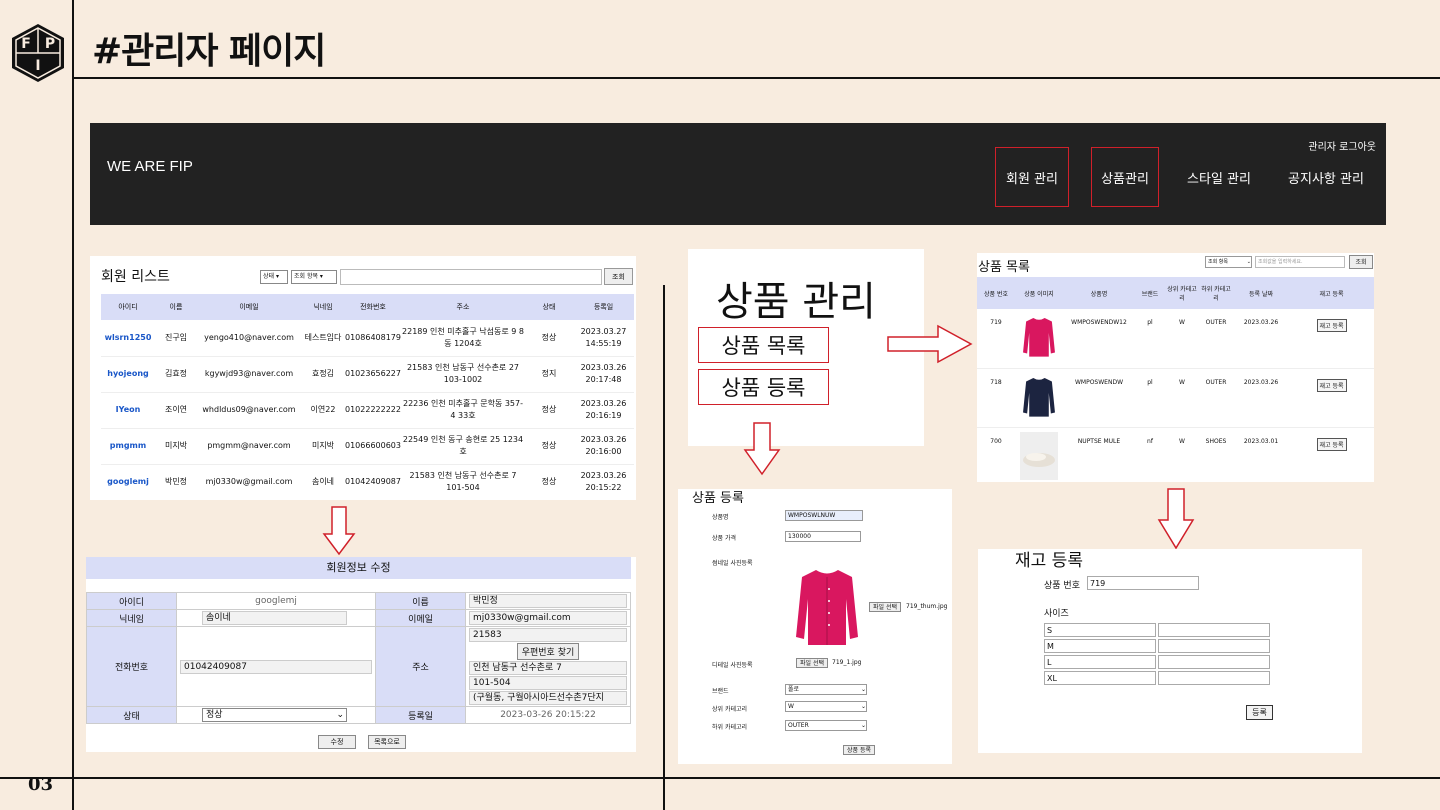  Describe the element at coordinates (1218, 262) in the screenshot. I see `product-filter-value: 조회 항목` at that location.